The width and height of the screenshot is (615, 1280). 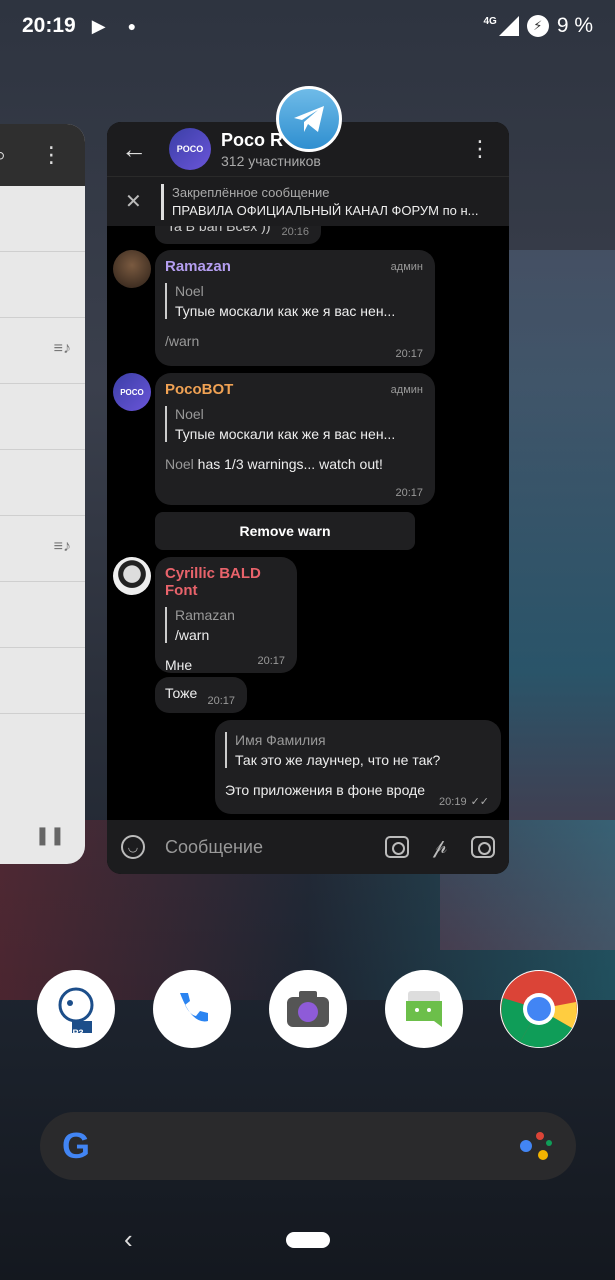 What do you see at coordinates (192, 635) in the screenshot?
I see `reply-text: /warn` at bounding box center [192, 635].